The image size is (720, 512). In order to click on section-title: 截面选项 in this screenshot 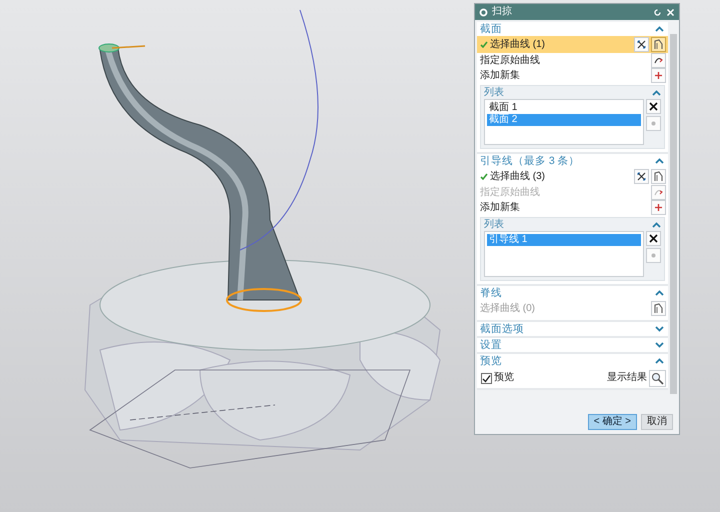, I will do `click(502, 329)`.